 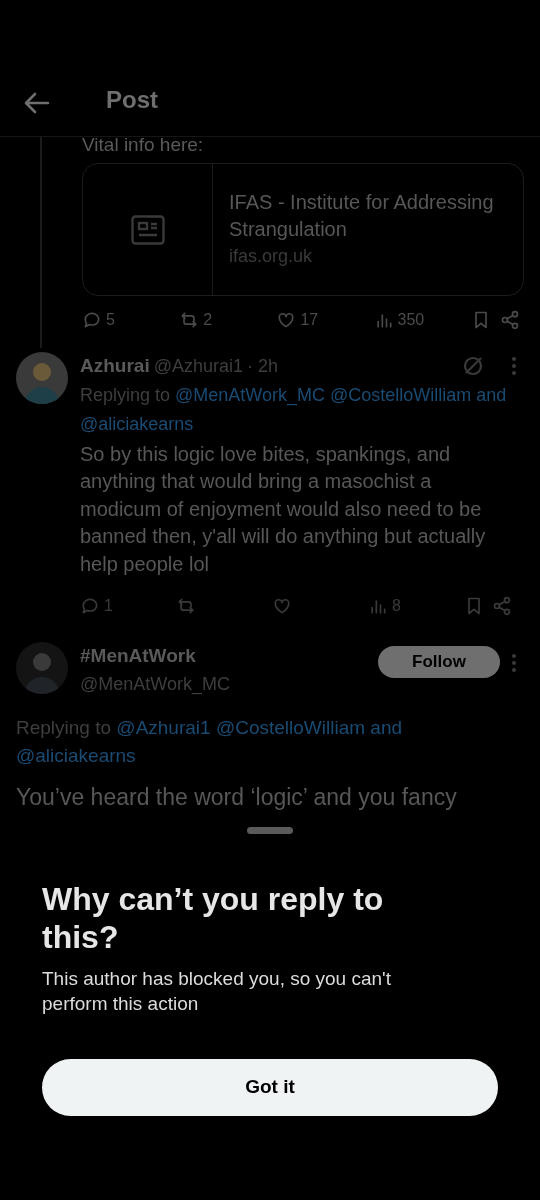 What do you see at coordinates (223, 320) in the screenshot?
I see `repost-action: 2` at bounding box center [223, 320].